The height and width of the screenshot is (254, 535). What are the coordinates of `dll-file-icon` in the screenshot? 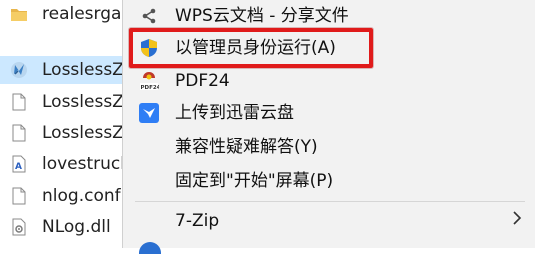 It's located at (19, 227).